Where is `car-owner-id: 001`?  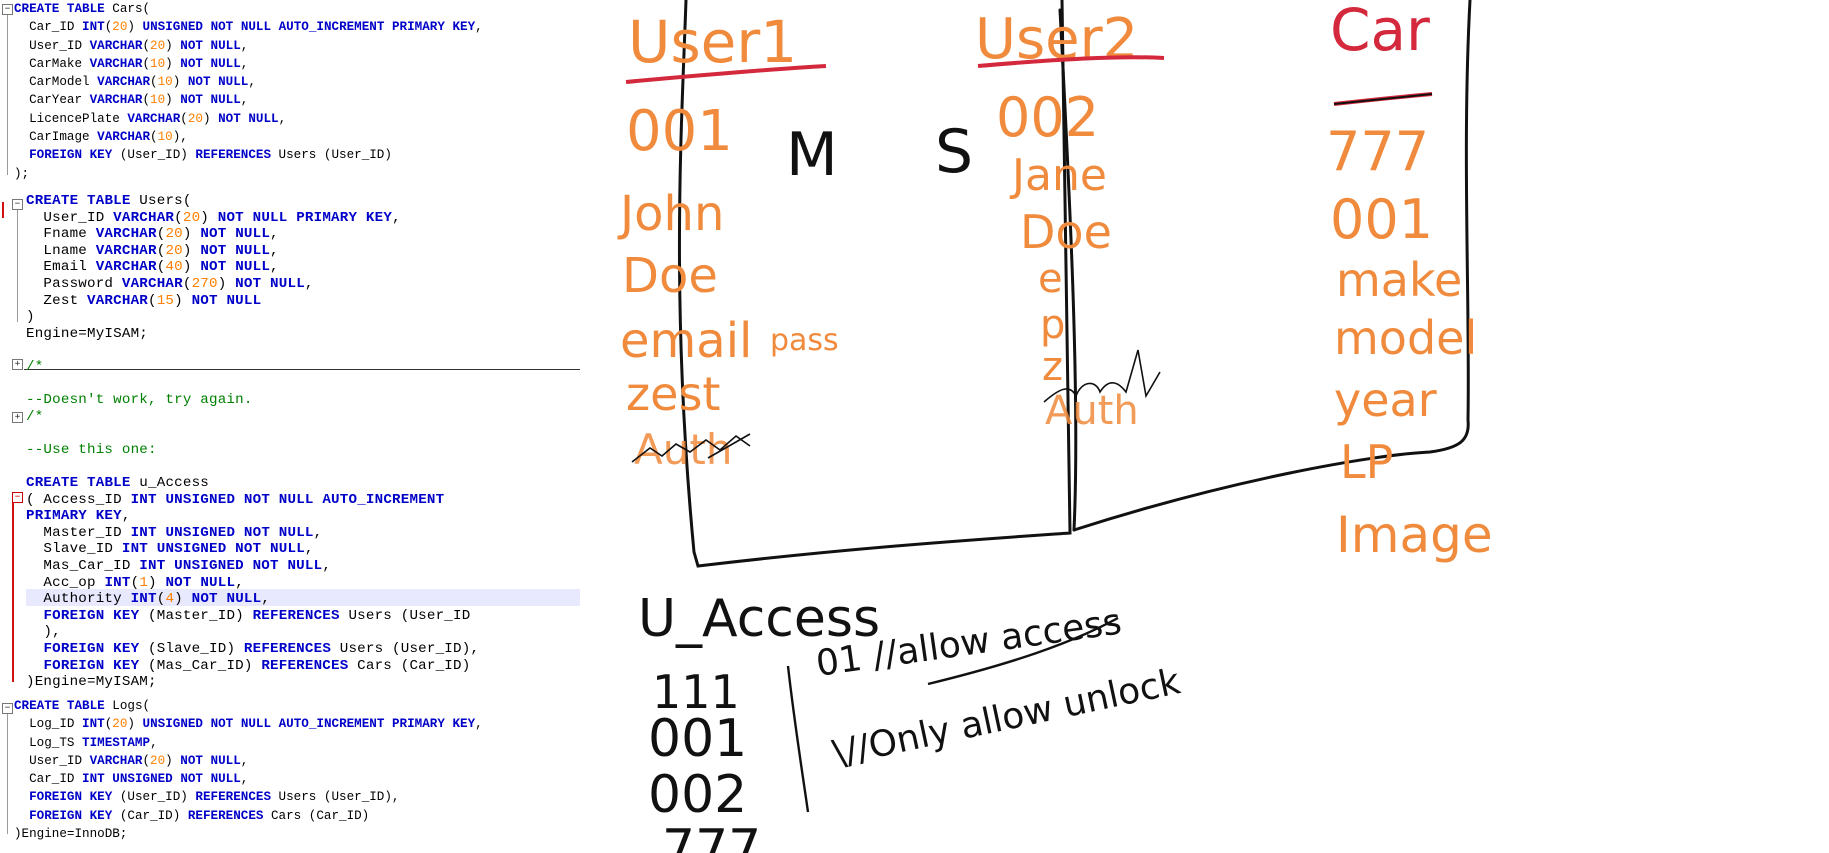 car-owner-id: 001 is located at coordinates (1381, 219).